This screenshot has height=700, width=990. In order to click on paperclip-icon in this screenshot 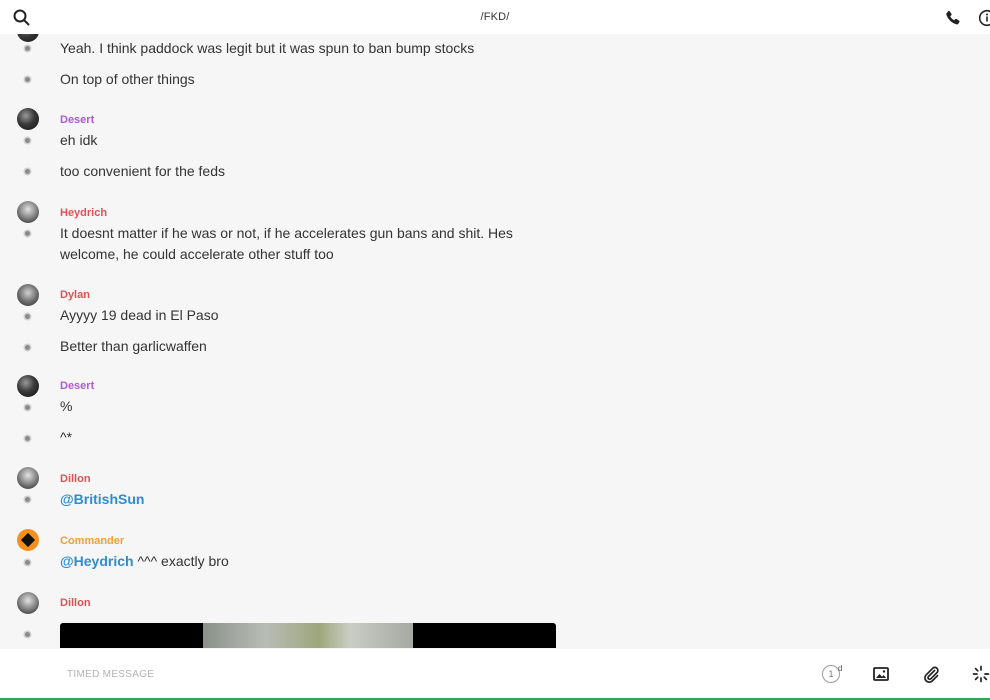, I will do `click(931, 674)`.